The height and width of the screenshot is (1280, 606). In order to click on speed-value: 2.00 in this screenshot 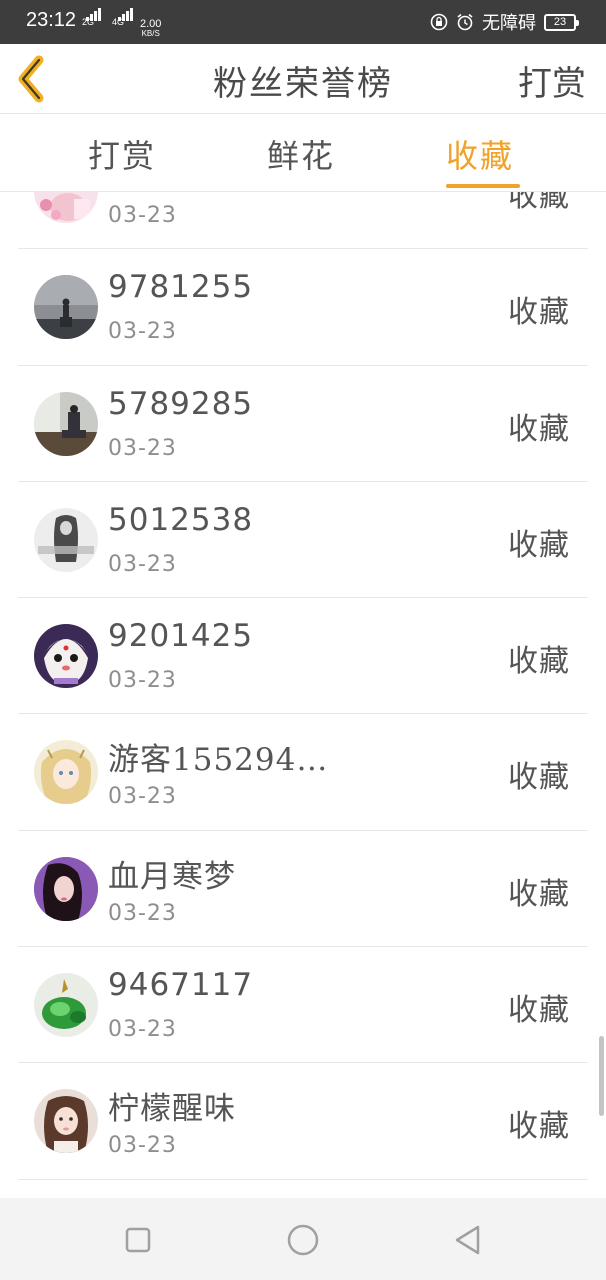, I will do `click(151, 24)`.